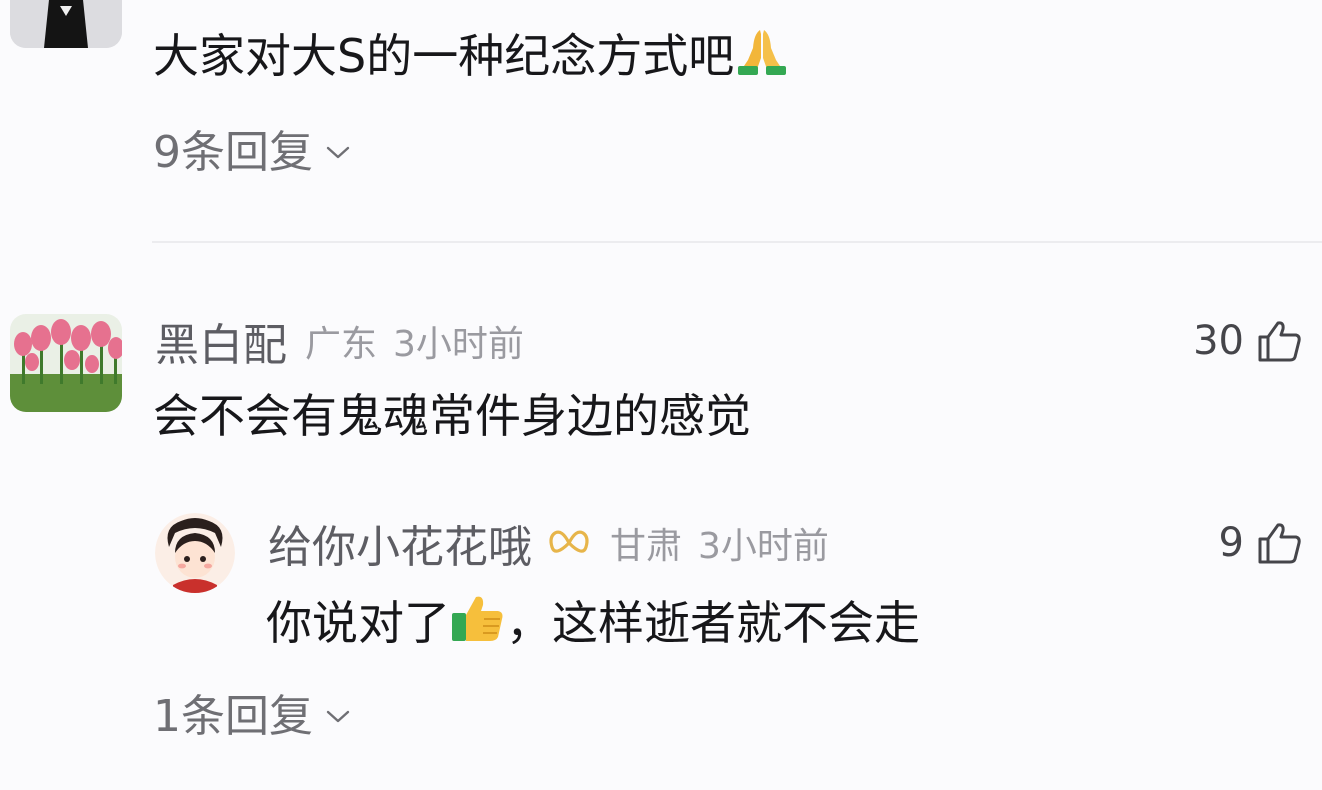 The height and width of the screenshot is (790, 1322). Describe the element at coordinates (1231, 543) in the screenshot. I see `like-count: 9` at that location.